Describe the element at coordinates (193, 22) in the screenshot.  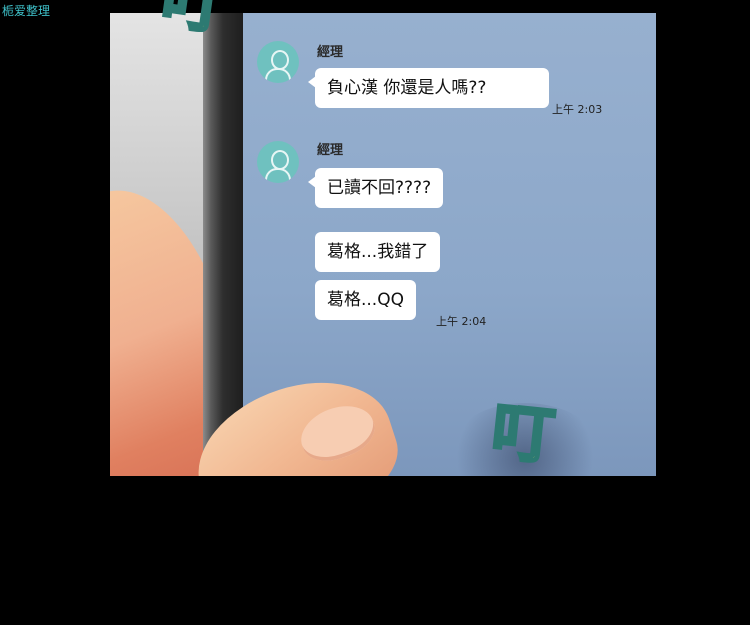
I see `sound-effect-top: 叮` at that location.